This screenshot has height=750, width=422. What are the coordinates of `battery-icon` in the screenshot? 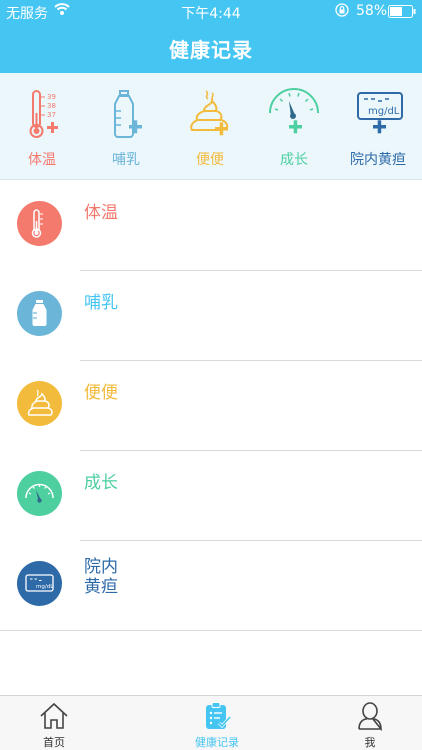 It's located at (402, 13).